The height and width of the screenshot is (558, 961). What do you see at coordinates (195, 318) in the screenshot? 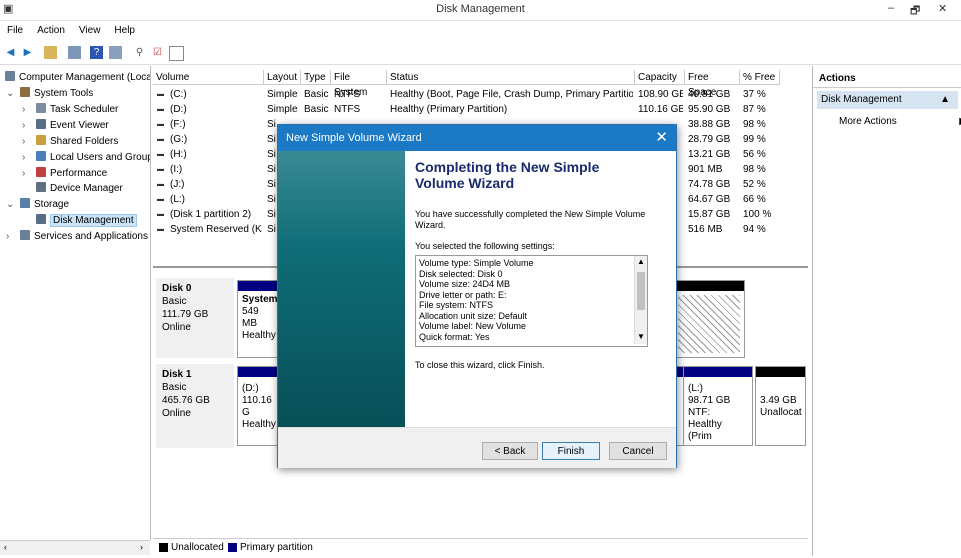
I see `disk0-label: Disk 0 Basic 111.79 GB Online` at bounding box center [195, 318].